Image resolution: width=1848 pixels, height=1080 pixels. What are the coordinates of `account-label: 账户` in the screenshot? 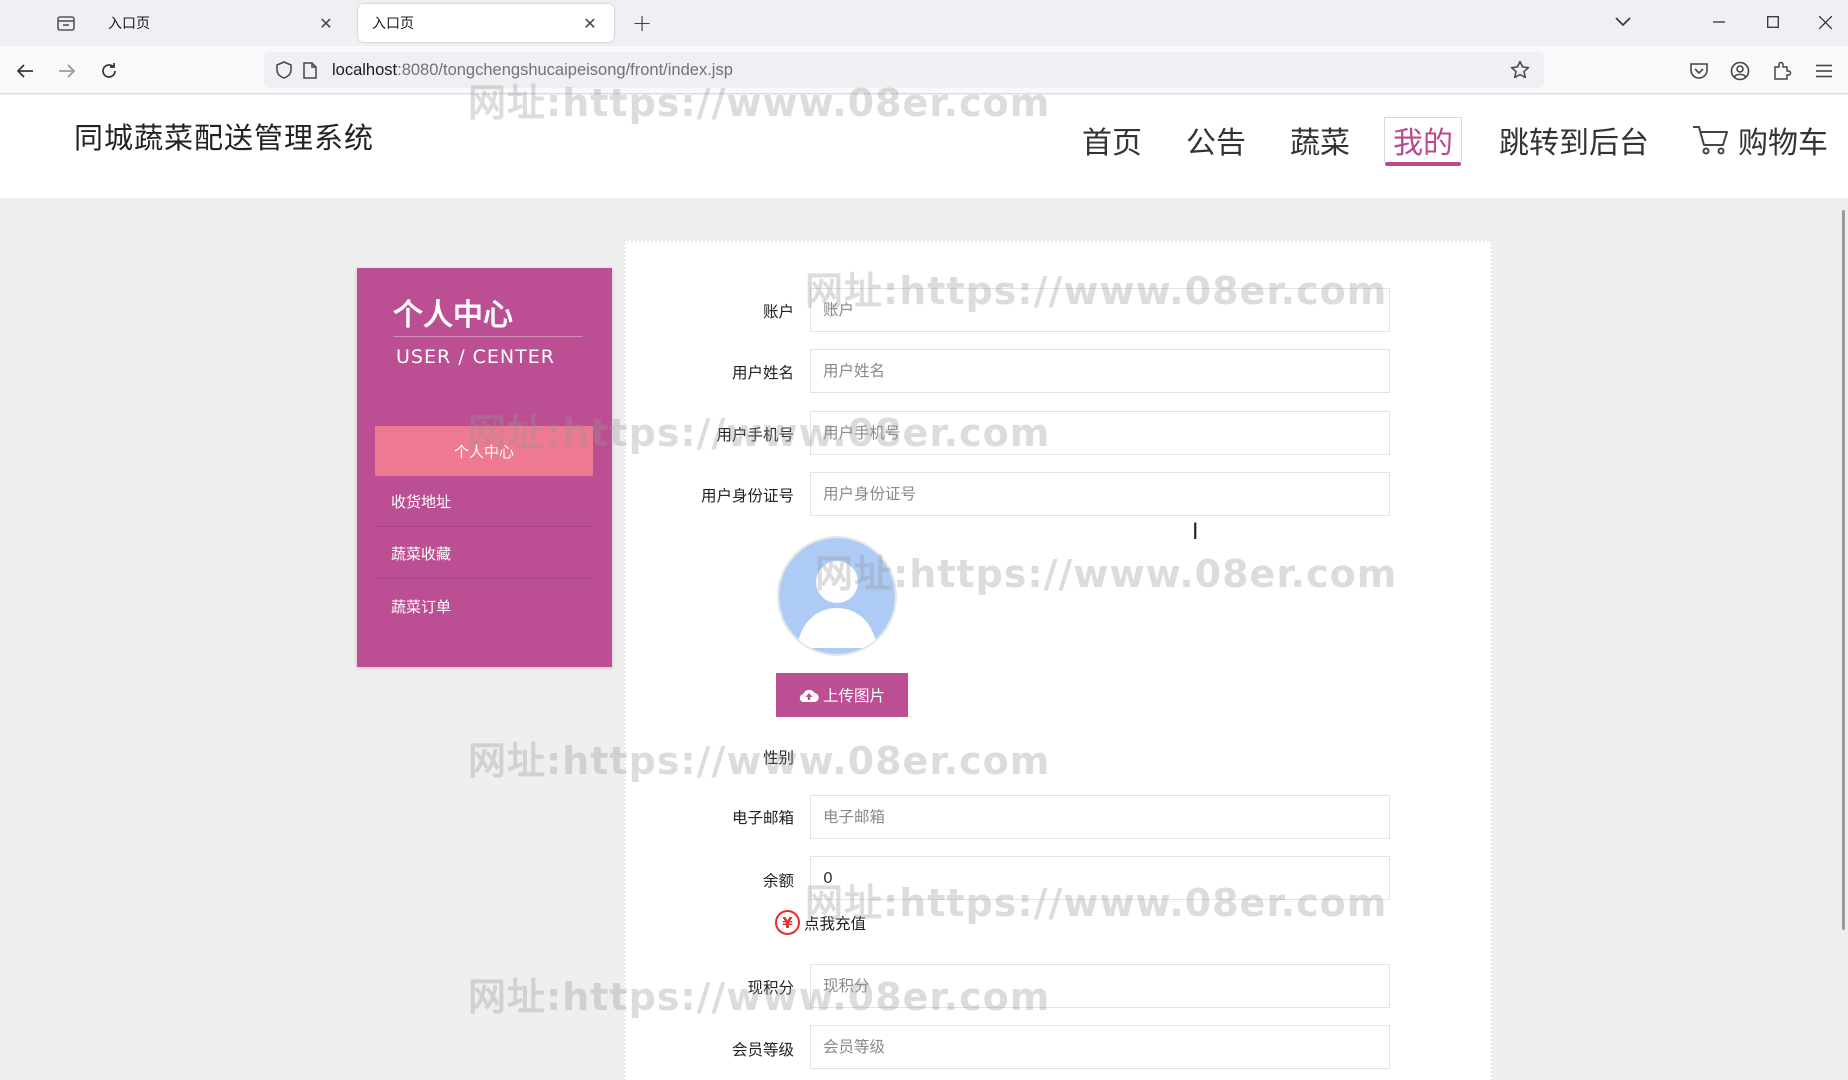 It's located at (778, 312).